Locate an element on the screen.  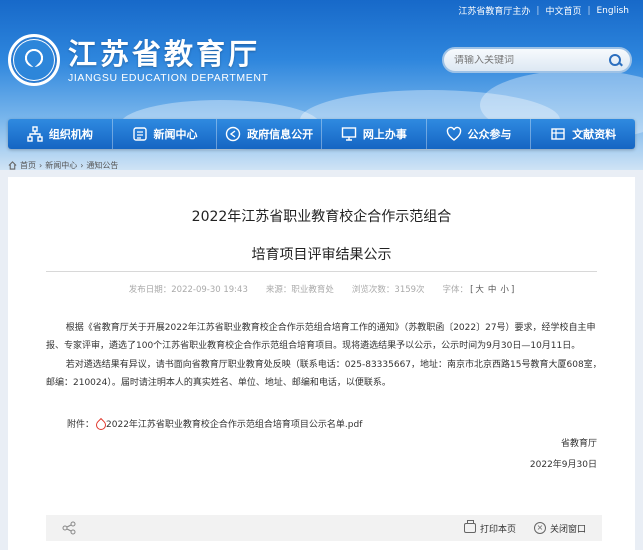
font-medium-button: 中 is located at coordinates (492, 290).